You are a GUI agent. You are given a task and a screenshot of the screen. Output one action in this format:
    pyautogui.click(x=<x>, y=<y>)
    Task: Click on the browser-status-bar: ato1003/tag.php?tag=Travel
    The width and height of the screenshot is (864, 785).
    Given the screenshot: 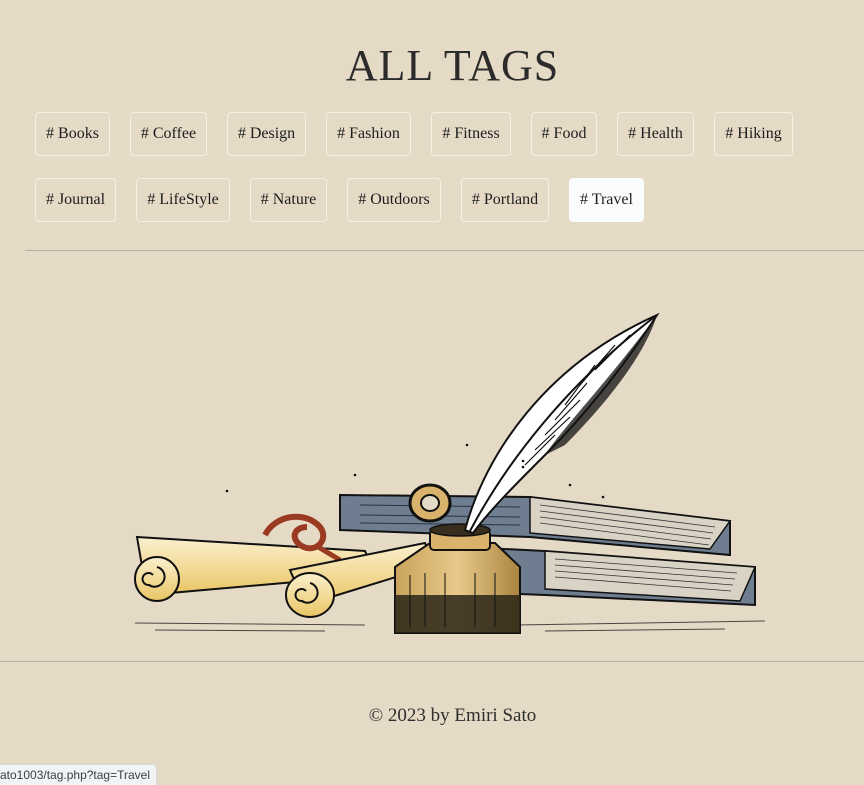 What is the action you would take?
    pyautogui.click(x=79, y=774)
    